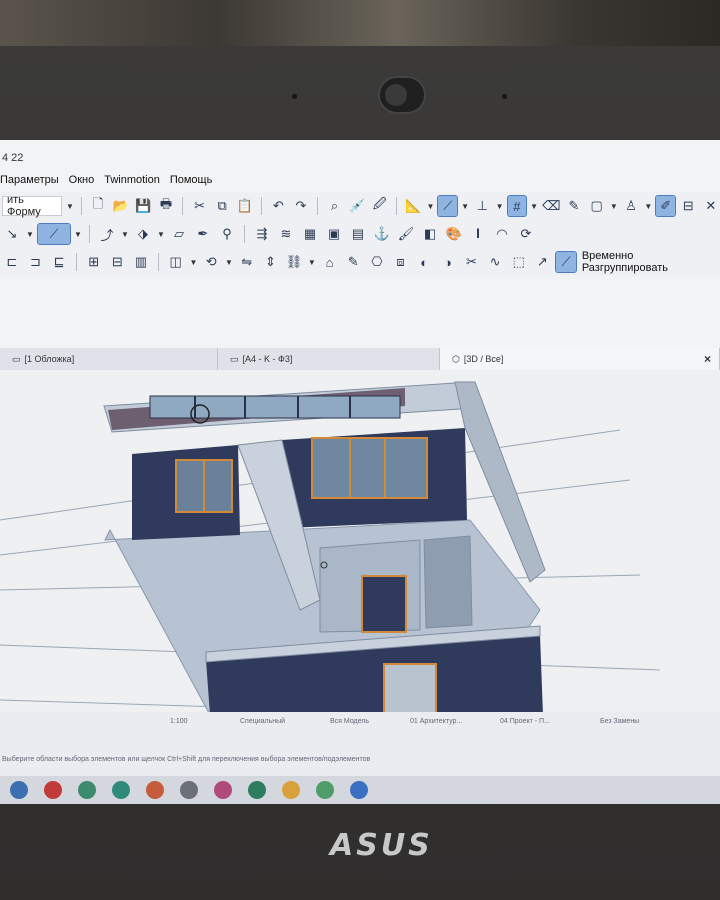 The height and width of the screenshot is (900, 720). I want to click on ungroup-icon: ⊟, so click(118, 262).